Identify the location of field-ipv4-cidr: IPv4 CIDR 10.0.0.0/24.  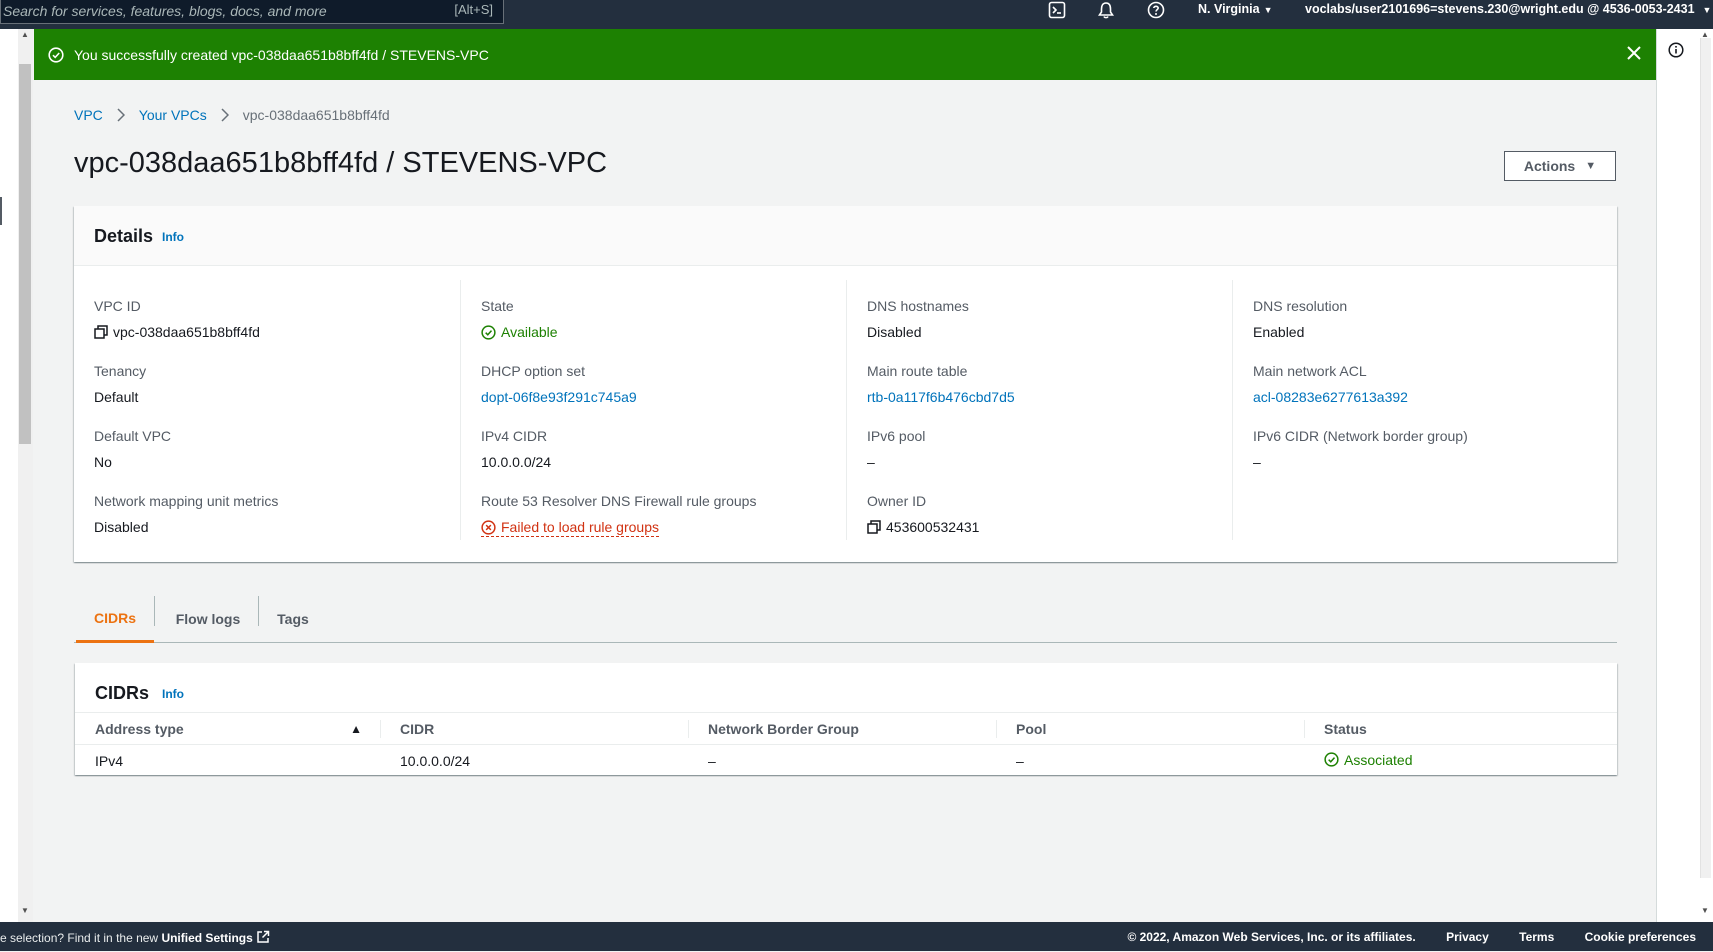
(516, 449).